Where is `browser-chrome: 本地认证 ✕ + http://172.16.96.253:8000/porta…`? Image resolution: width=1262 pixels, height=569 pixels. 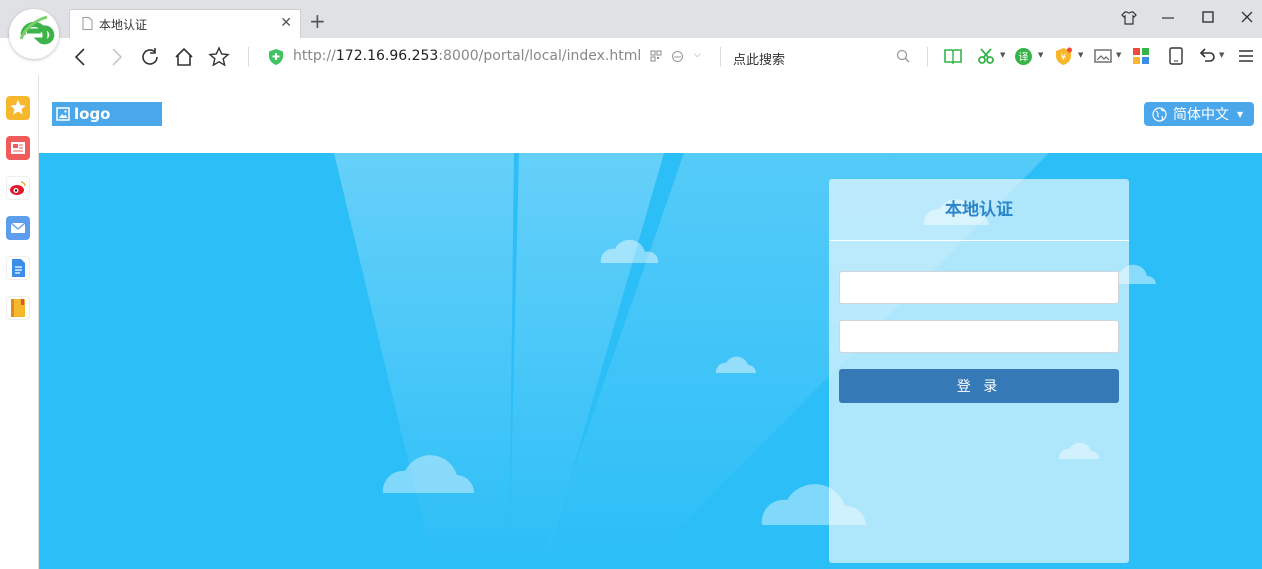 browser-chrome: 本地认证 ✕ + http://172.16.96.253:8000/porta… is located at coordinates (631, 37).